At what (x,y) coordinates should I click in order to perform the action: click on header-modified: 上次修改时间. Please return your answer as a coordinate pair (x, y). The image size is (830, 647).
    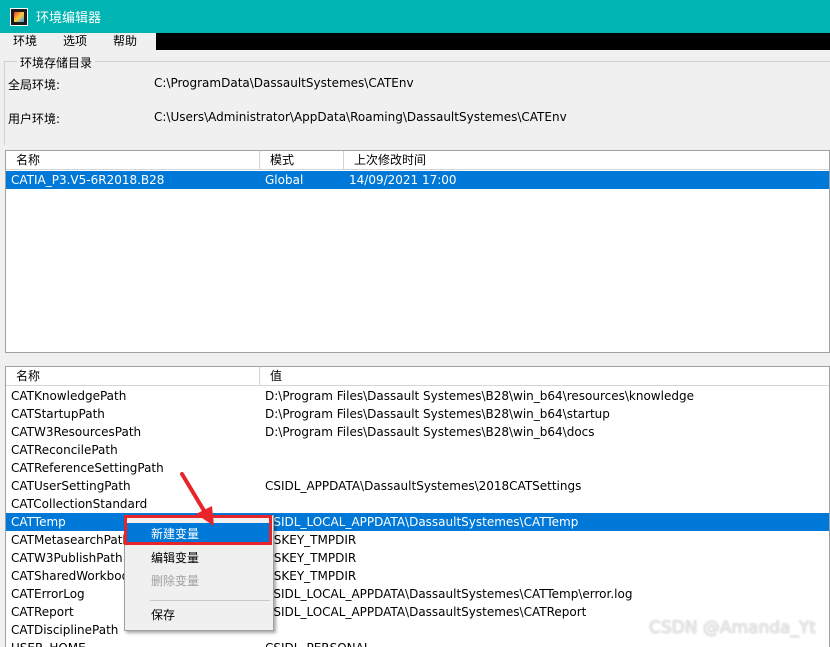
    Looking at the image, I should click on (586, 160).